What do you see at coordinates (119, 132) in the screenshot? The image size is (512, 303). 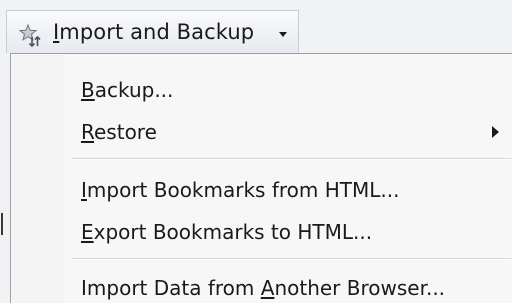 I see `menu-item-label: Restore` at bounding box center [119, 132].